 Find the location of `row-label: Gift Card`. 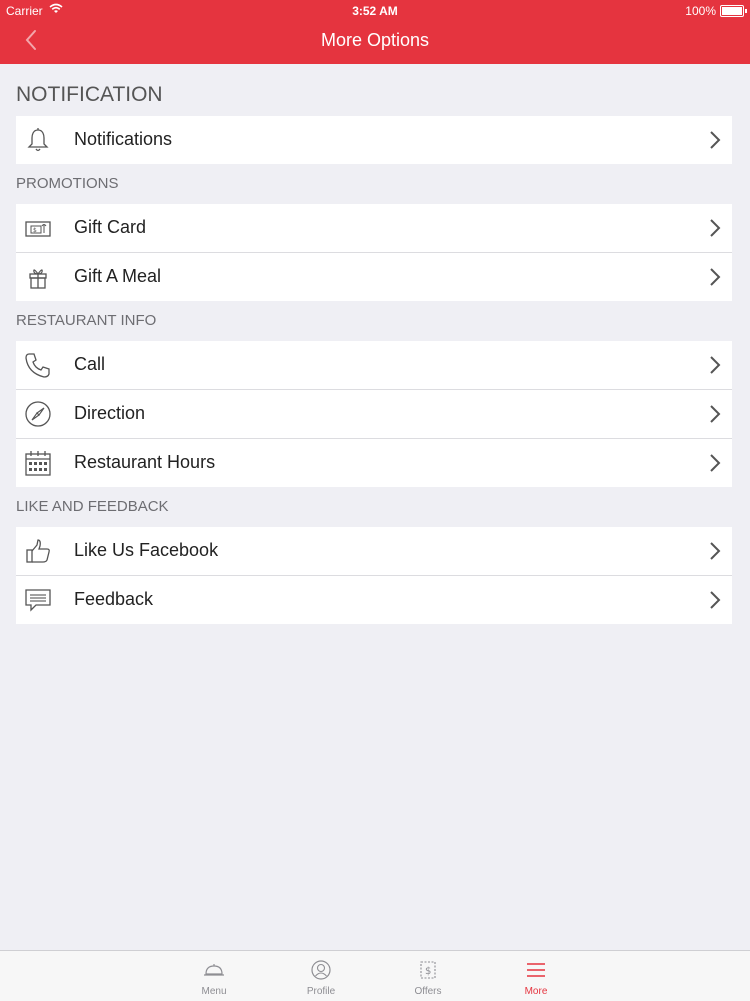

row-label: Gift Card is located at coordinates (110, 227).